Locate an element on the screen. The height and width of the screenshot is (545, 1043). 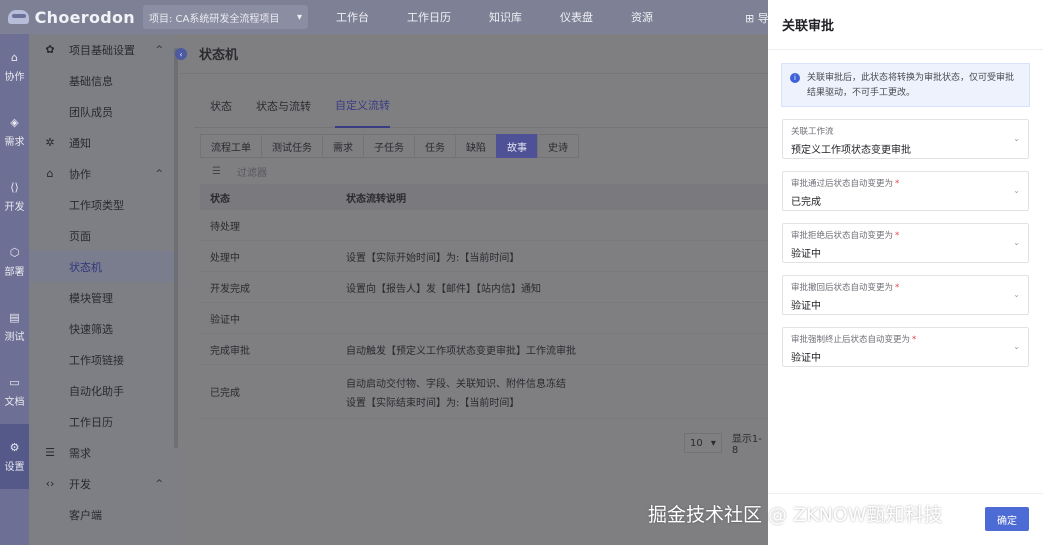
menu-group-label: 开发 is located at coordinates (80, 484).